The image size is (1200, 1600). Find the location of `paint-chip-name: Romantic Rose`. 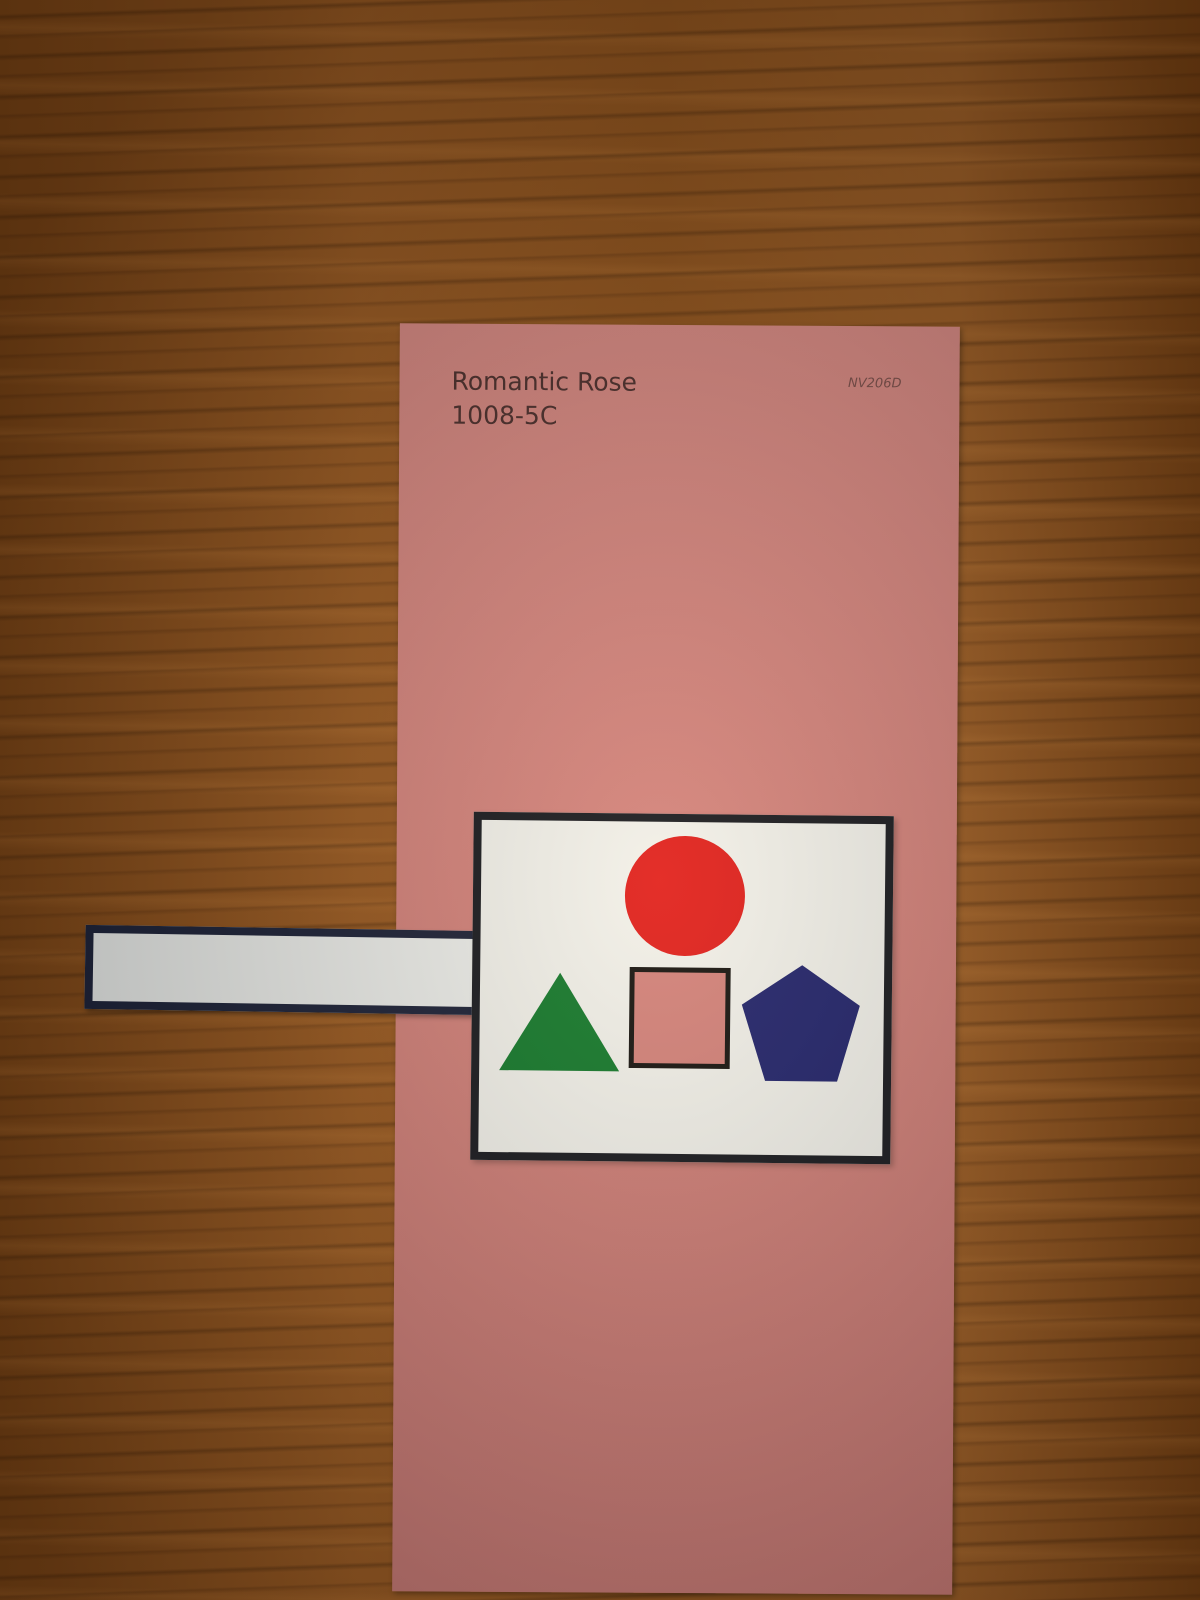

paint-chip-name: Romantic Rose is located at coordinates (544, 381).